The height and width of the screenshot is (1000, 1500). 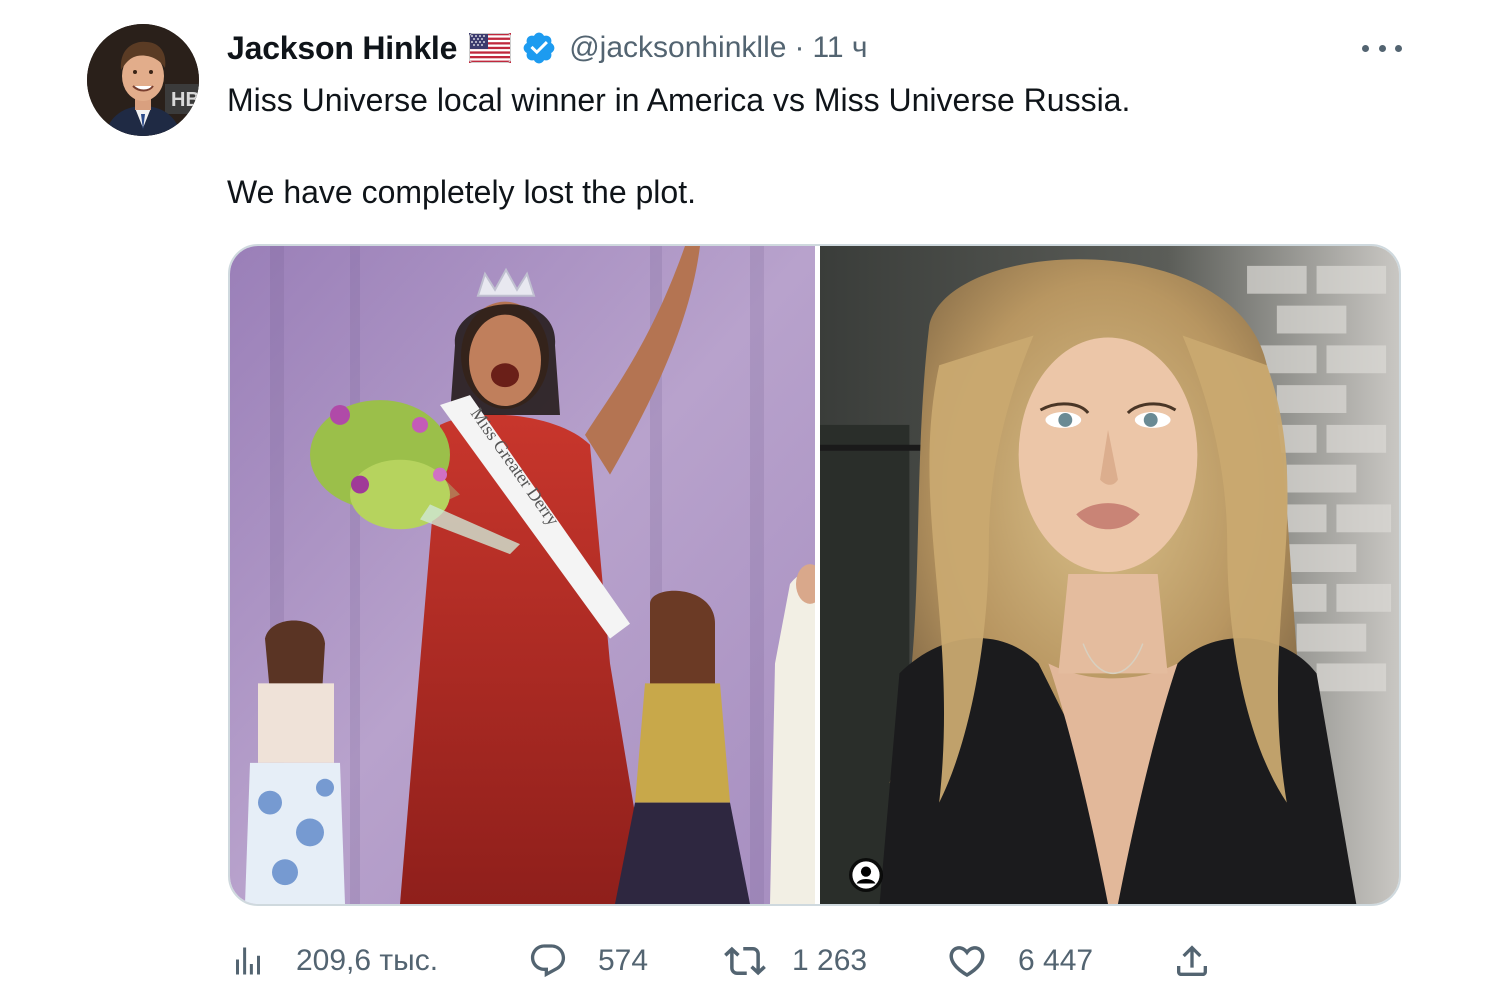 I want to click on heart-icon, so click(x=967, y=962).